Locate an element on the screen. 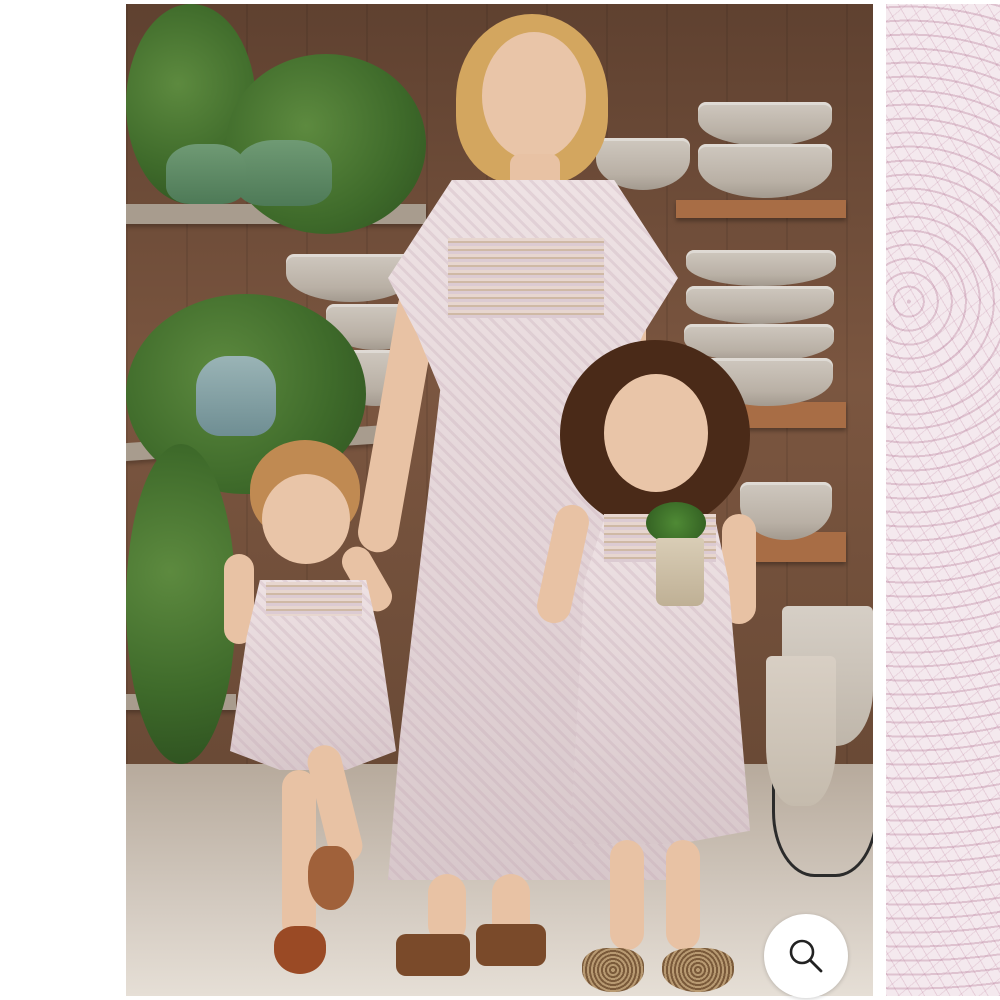 This screenshot has height=1000, width=1000. zoom-button is located at coordinates (806, 956).